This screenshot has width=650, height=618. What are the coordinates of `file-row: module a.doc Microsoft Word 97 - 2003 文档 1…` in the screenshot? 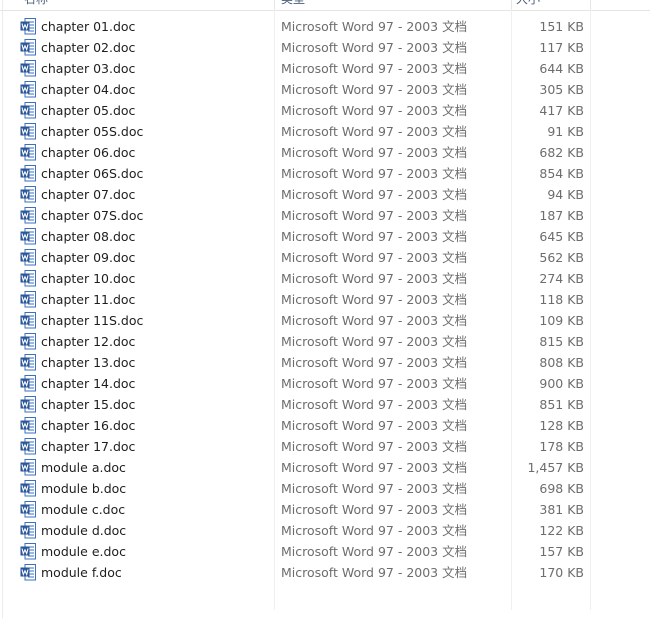 It's located at (300, 467).